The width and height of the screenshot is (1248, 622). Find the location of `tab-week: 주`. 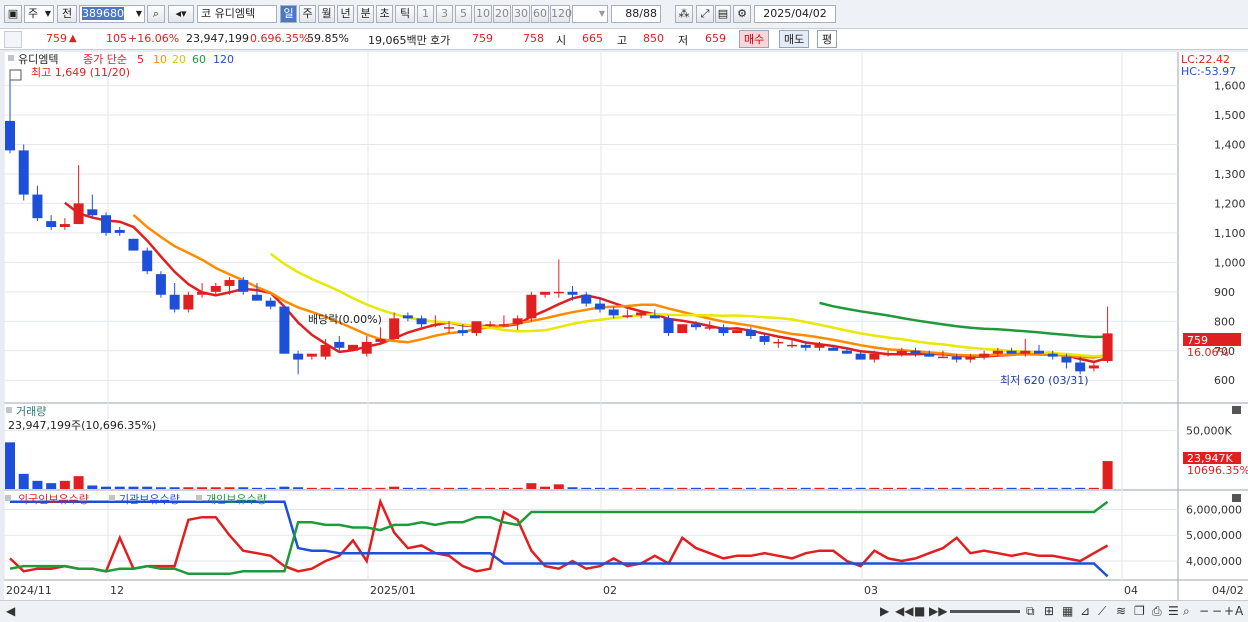

tab-week: 주 is located at coordinates (307, 14).